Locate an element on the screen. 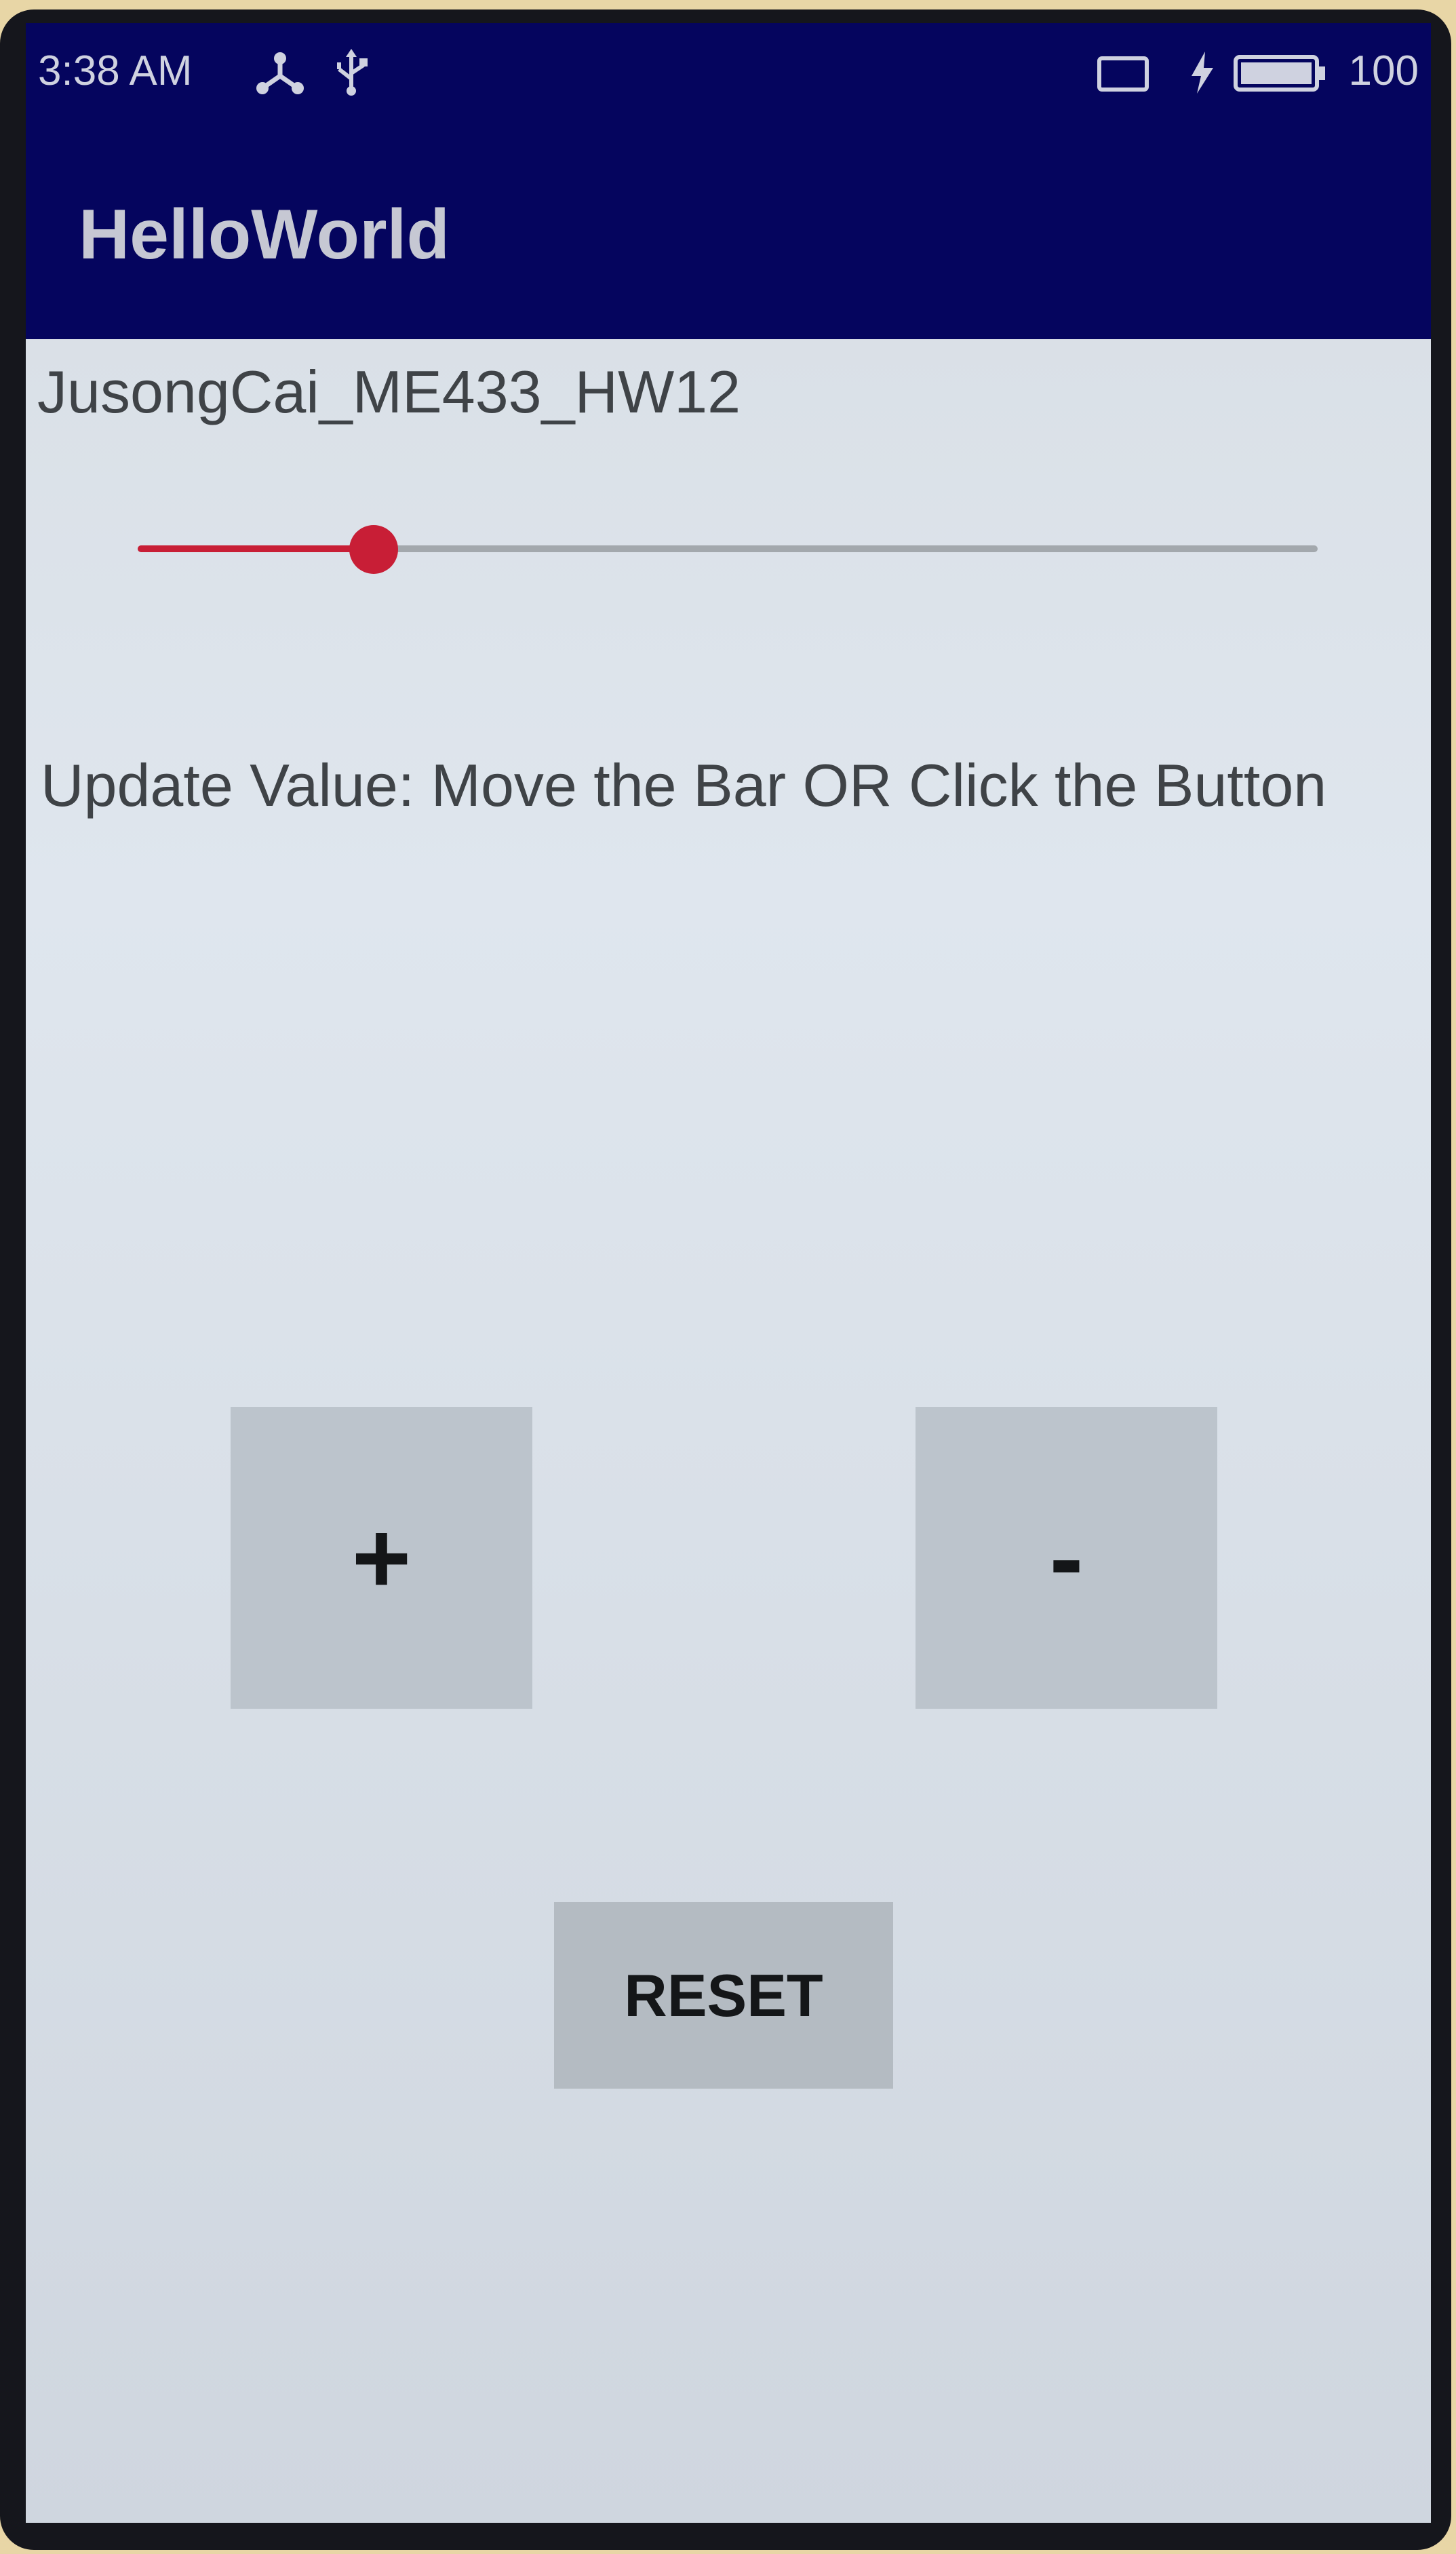 The width and height of the screenshot is (1456, 2554). value-seekbar is located at coordinates (728, 548).